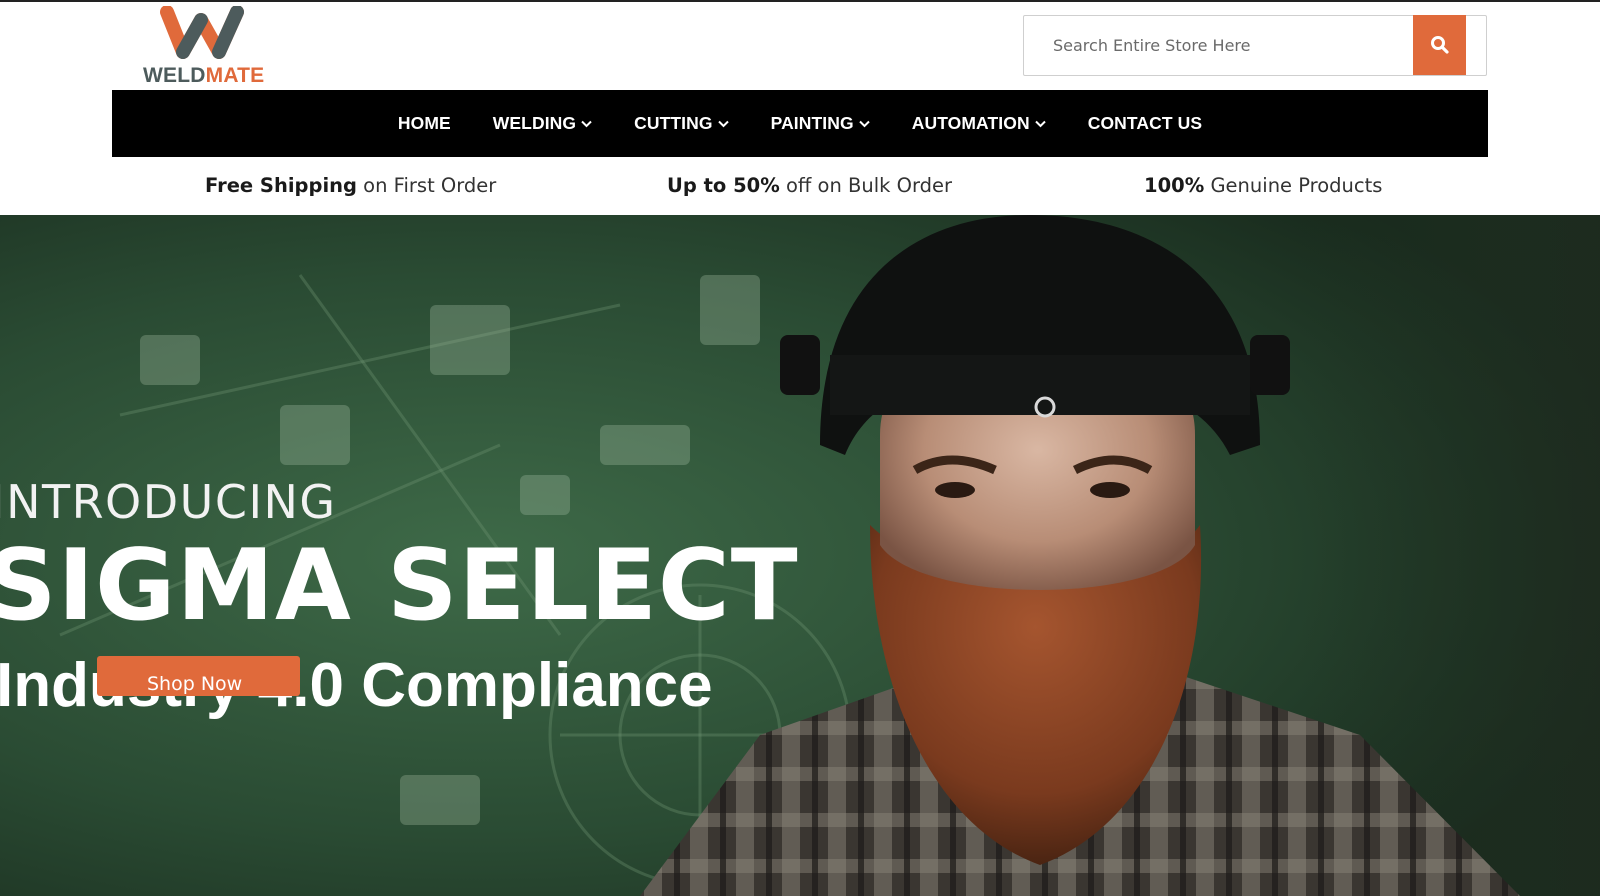  I want to click on promo-text: off on Bulk Order, so click(866, 185).